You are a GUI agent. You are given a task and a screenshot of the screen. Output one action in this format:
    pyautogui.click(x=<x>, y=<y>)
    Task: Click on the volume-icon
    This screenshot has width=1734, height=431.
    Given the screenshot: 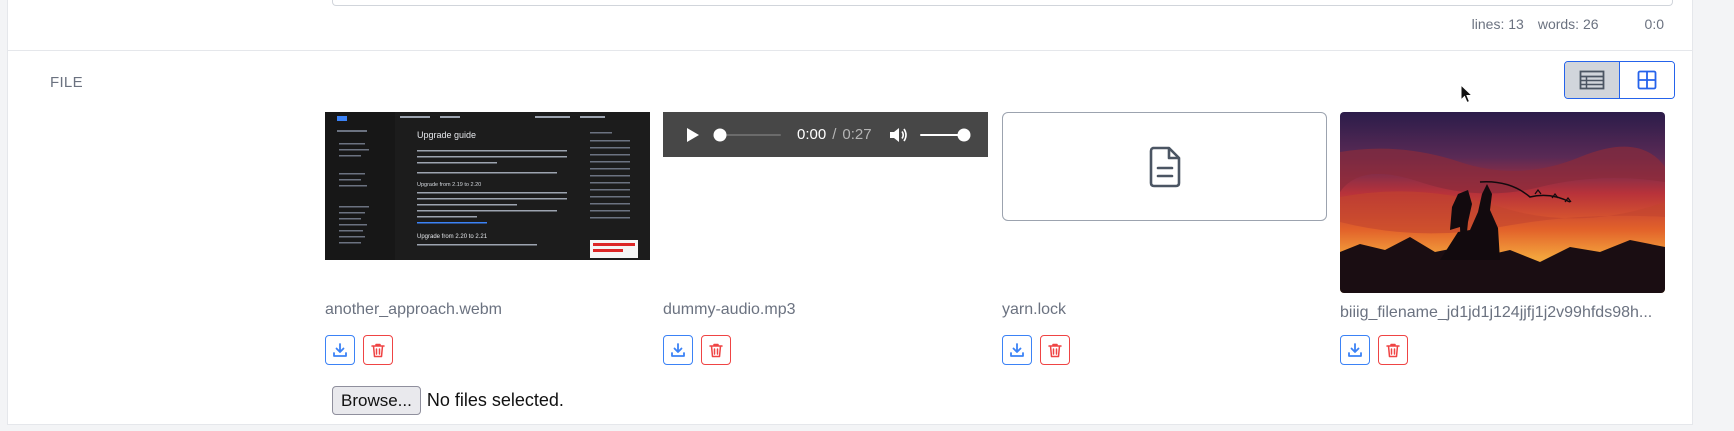 What is the action you would take?
    pyautogui.click(x=898, y=135)
    